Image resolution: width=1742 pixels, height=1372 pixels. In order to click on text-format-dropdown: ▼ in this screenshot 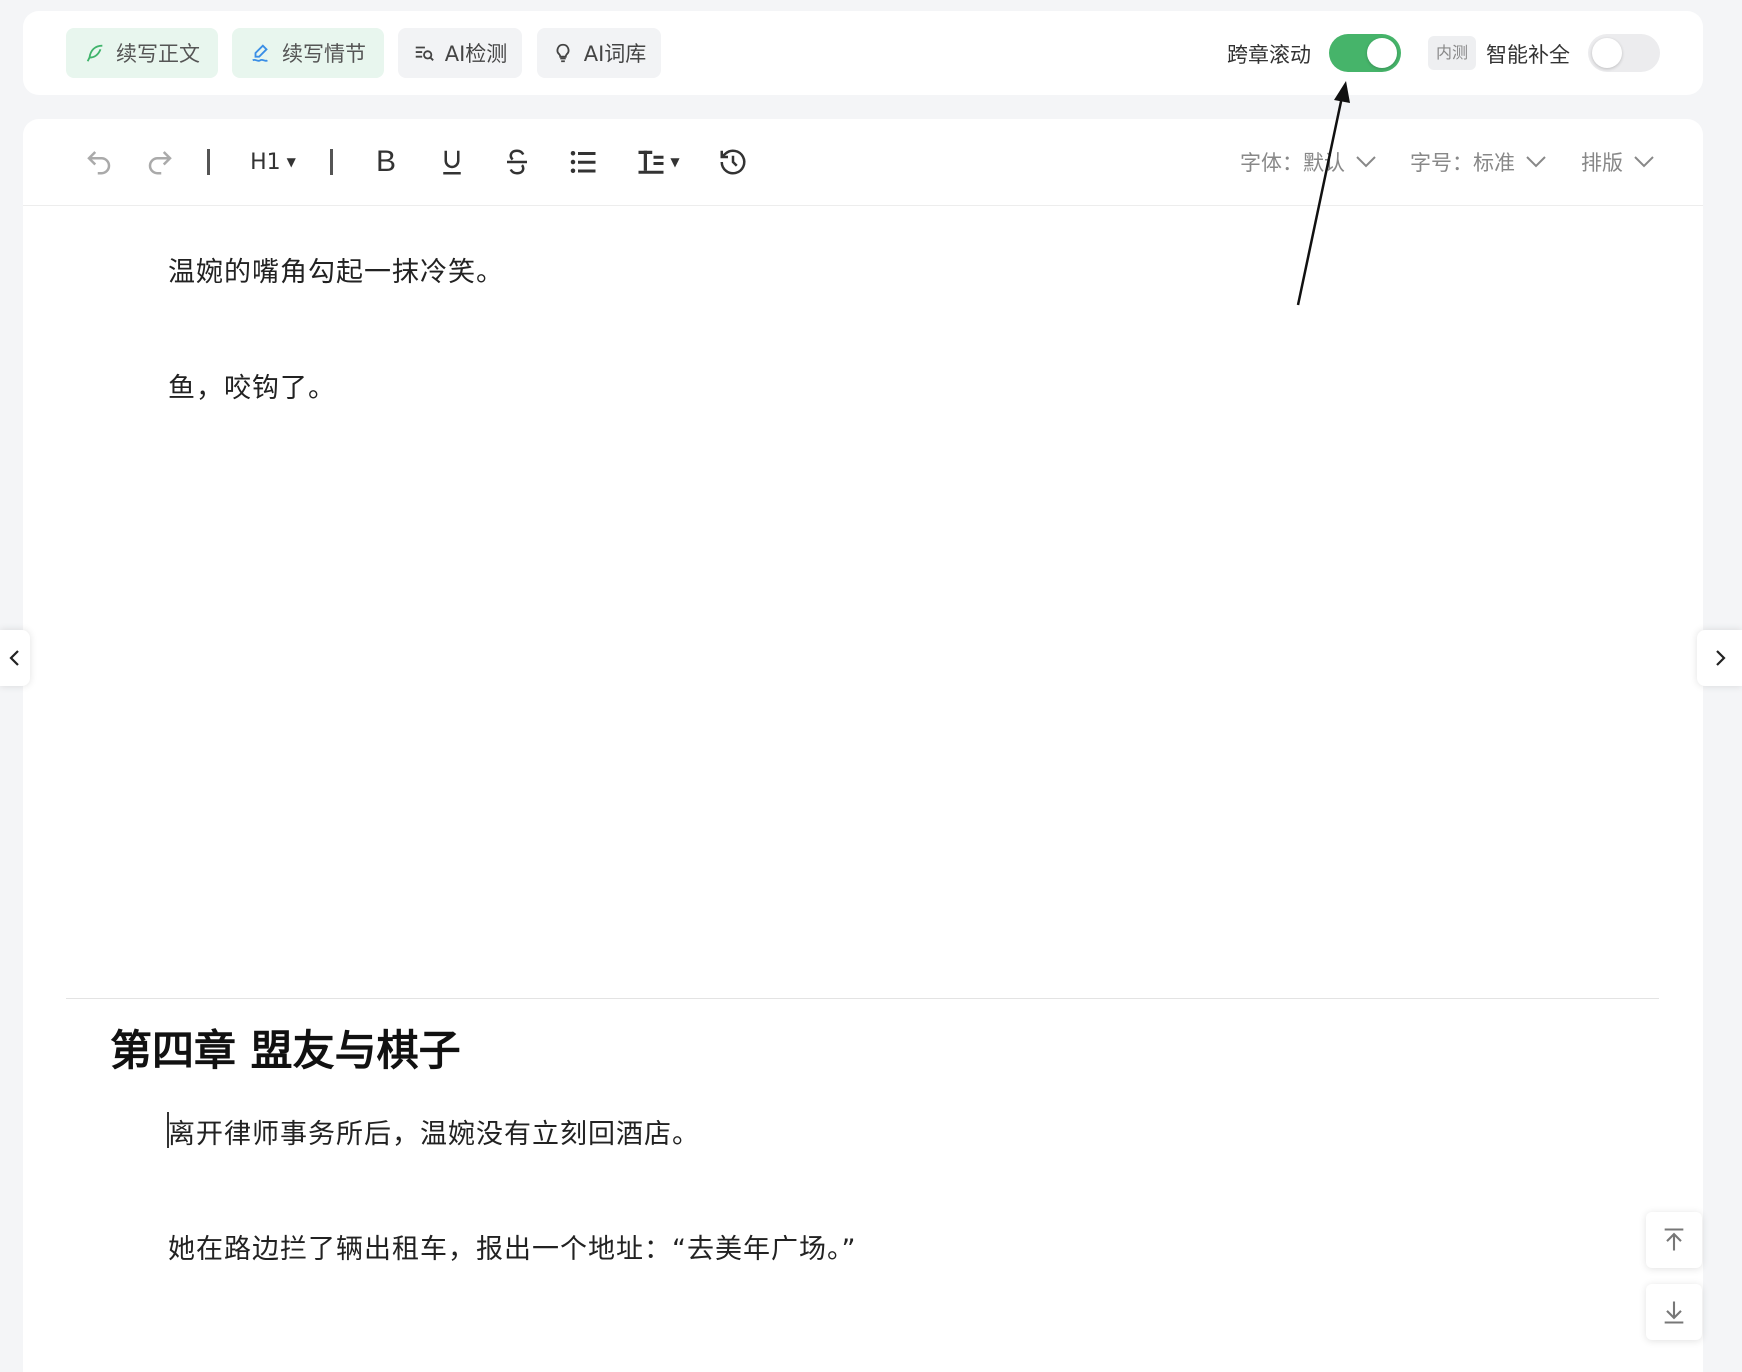, I will do `click(658, 162)`.